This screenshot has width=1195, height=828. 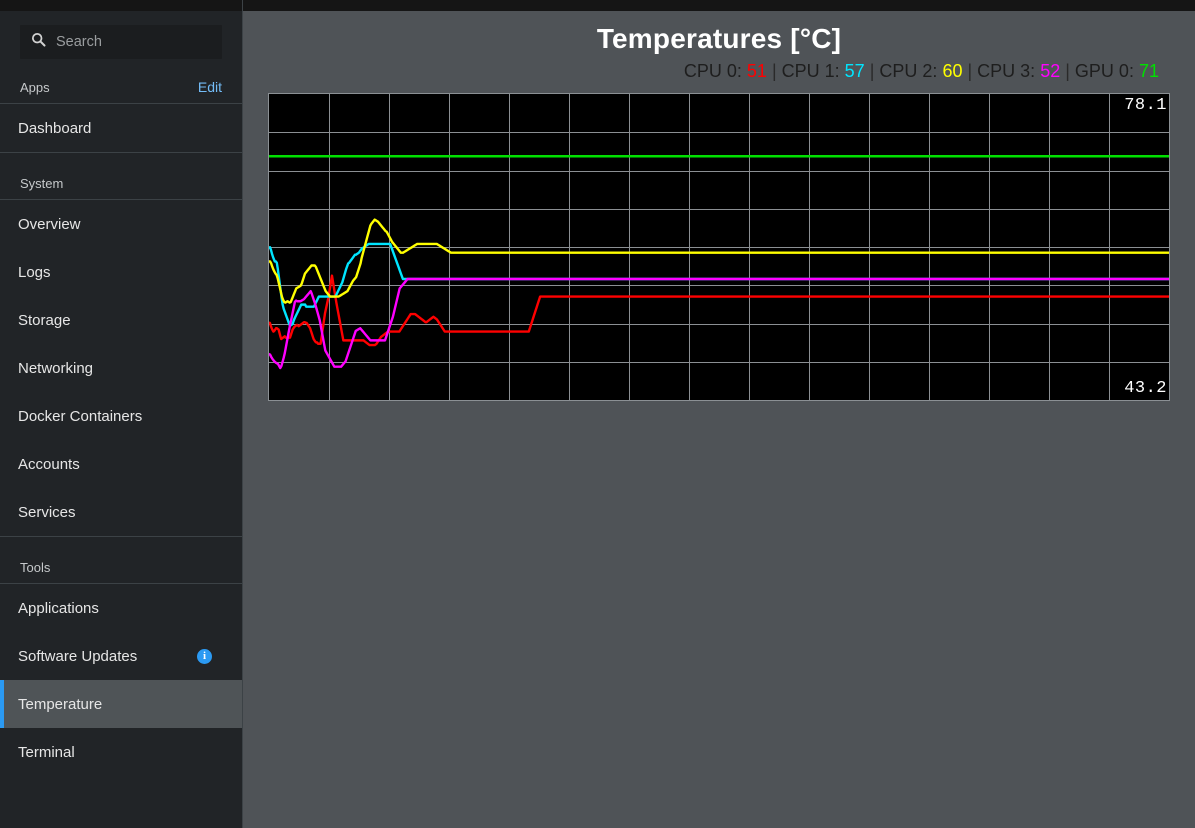 I want to click on search-box, so click(x=131, y=42).